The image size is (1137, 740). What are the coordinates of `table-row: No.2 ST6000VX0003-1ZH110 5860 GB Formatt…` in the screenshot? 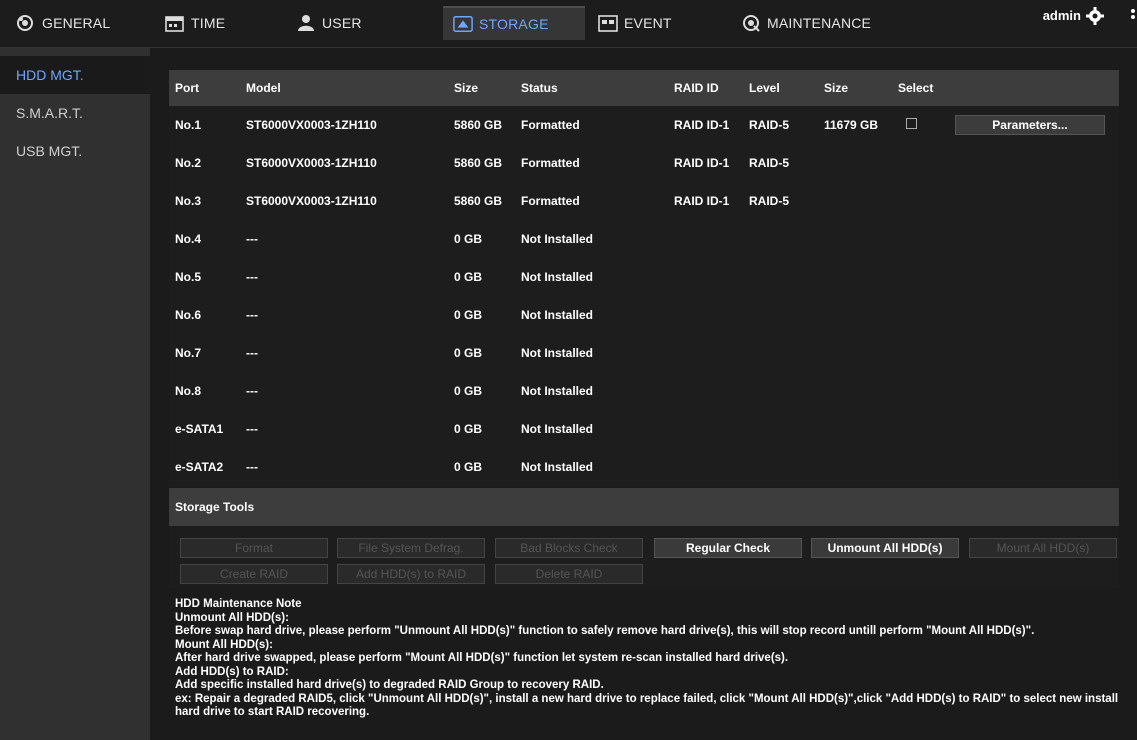 It's located at (644, 163).